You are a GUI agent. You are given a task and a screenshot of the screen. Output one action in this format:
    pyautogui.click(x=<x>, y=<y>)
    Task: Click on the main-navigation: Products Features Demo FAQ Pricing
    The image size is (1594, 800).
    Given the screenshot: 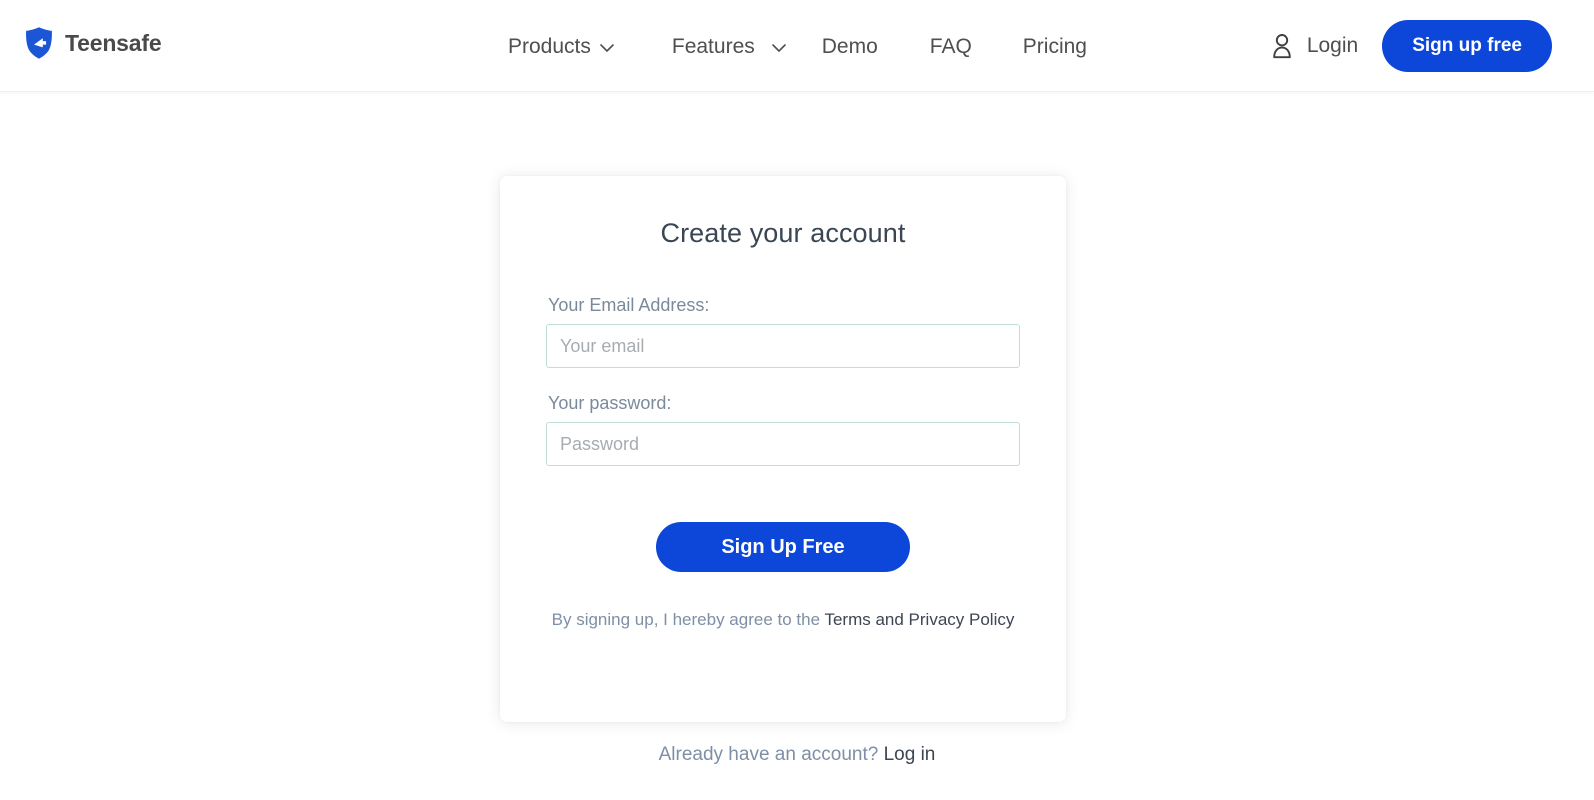 What is the action you would take?
    pyautogui.click(x=797, y=46)
    